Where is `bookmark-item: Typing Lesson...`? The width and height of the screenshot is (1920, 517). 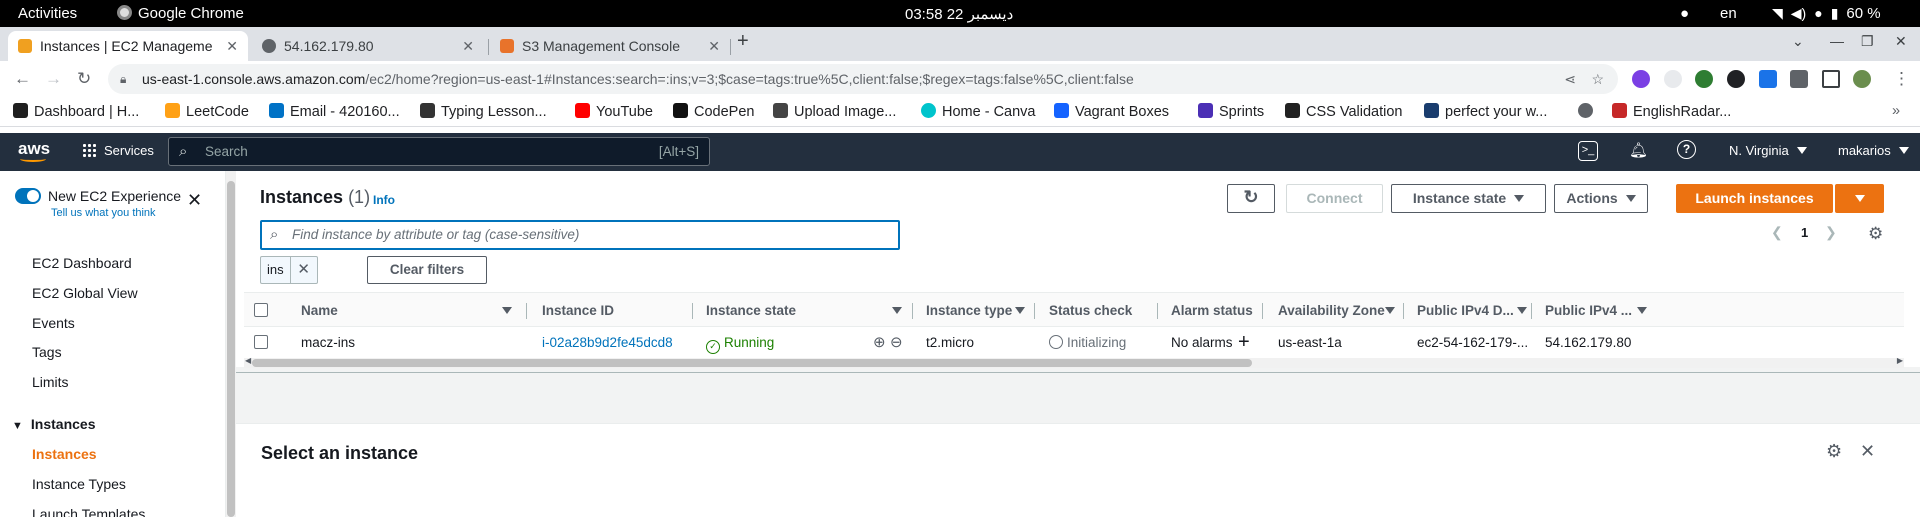 bookmark-item: Typing Lesson... is located at coordinates (483, 111).